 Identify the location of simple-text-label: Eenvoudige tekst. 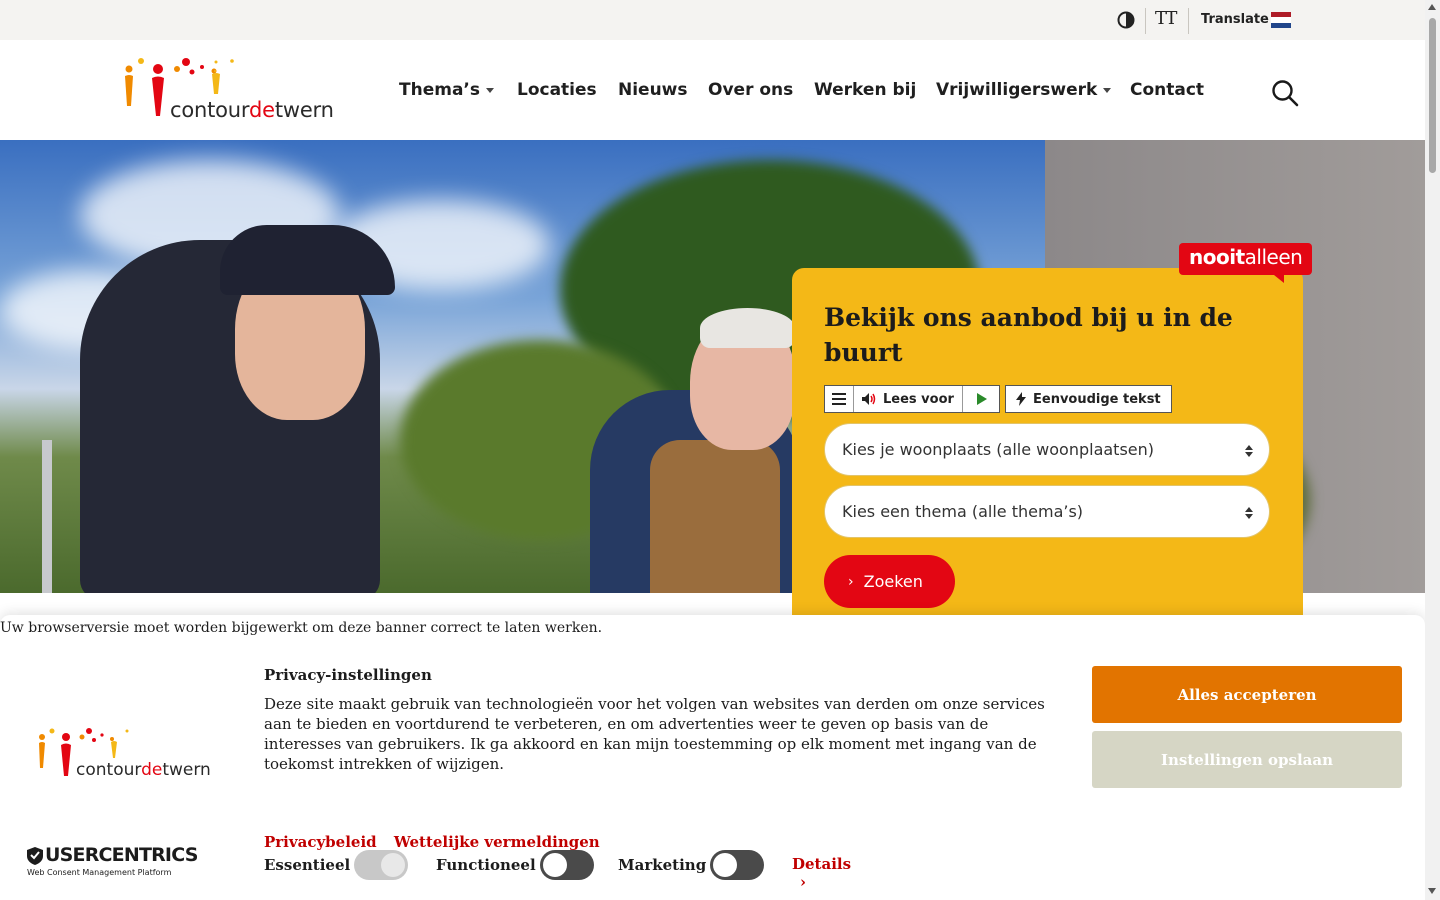
(1097, 399).